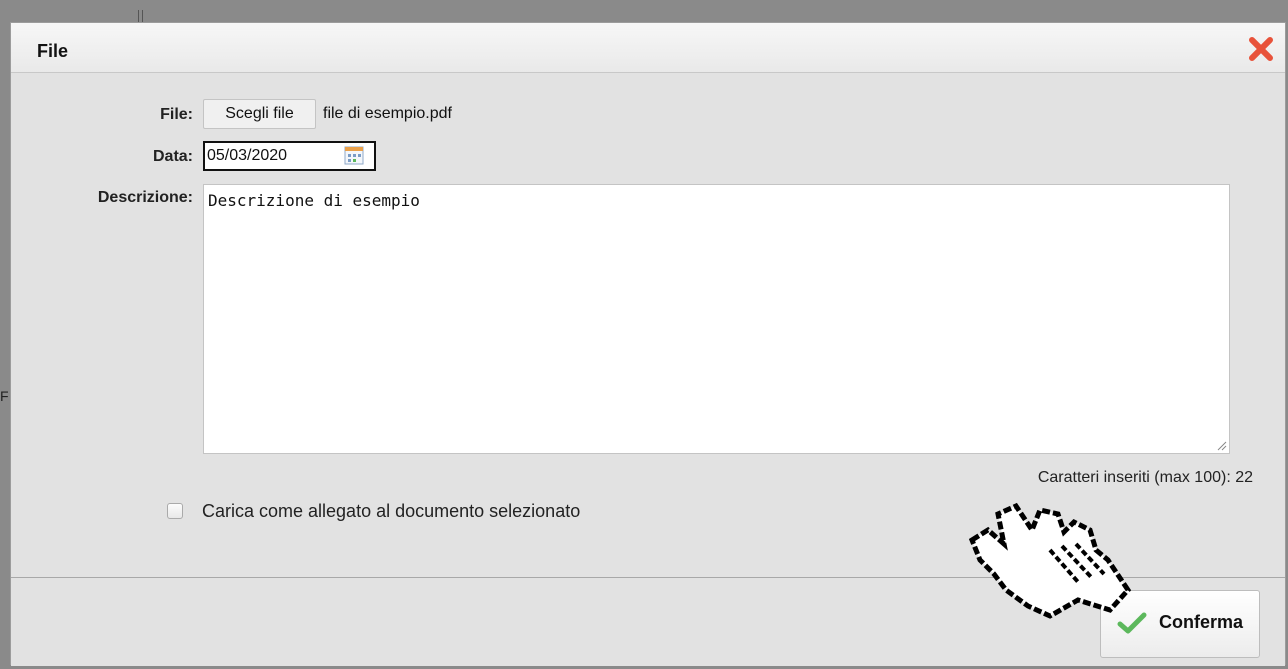 The image size is (1288, 669). Describe the element at coordinates (172, 156) in the screenshot. I see `date-label: Data:` at that location.